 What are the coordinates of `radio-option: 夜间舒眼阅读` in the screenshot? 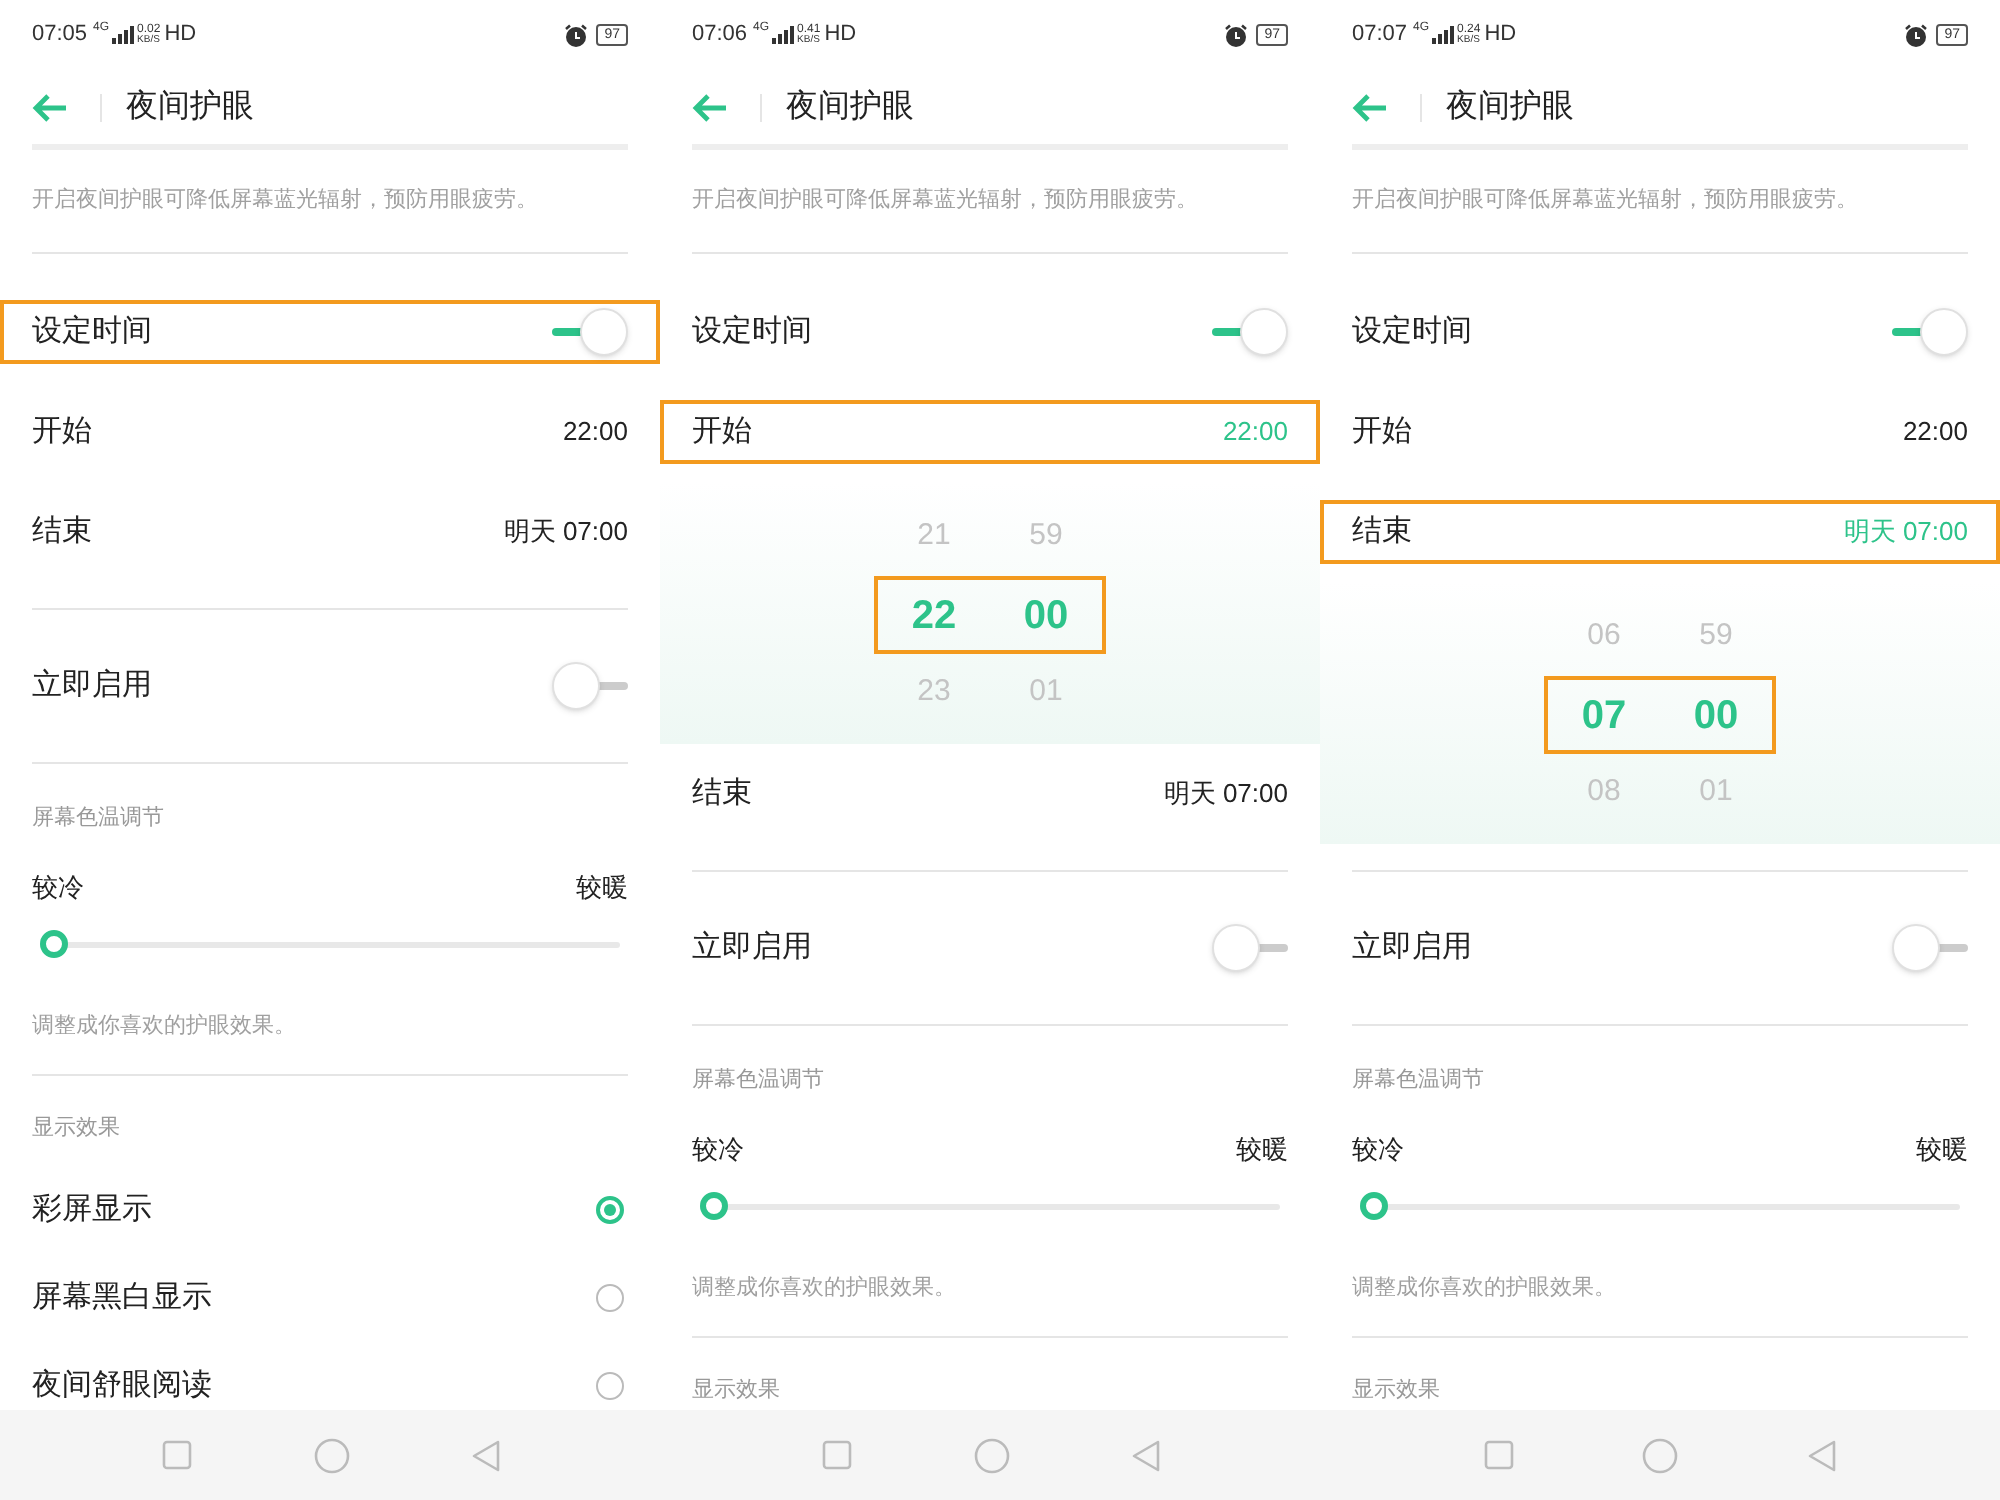 It's located at (330, 1376).